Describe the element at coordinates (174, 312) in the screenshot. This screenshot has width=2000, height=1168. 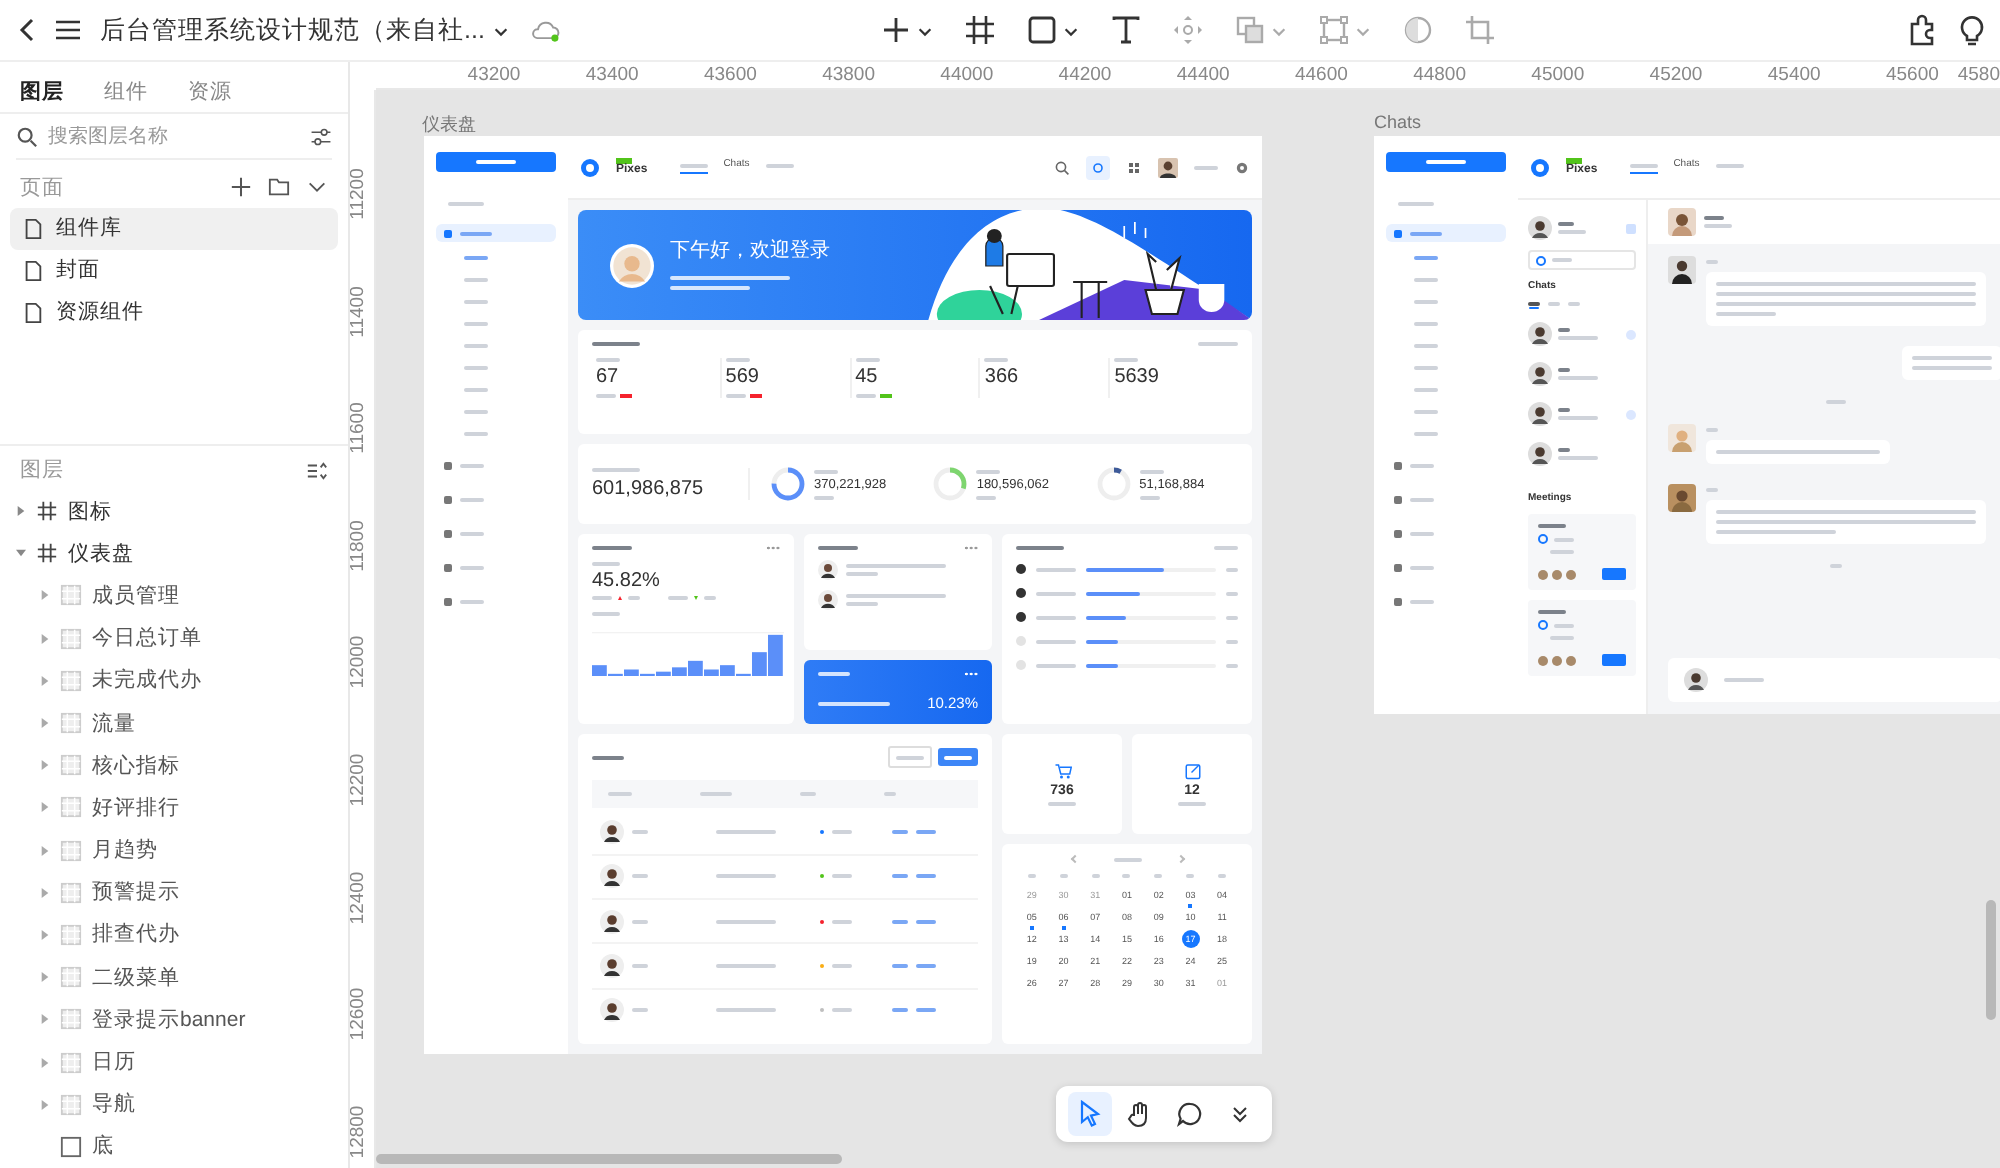
I see `page-item: 资源组件` at that location.